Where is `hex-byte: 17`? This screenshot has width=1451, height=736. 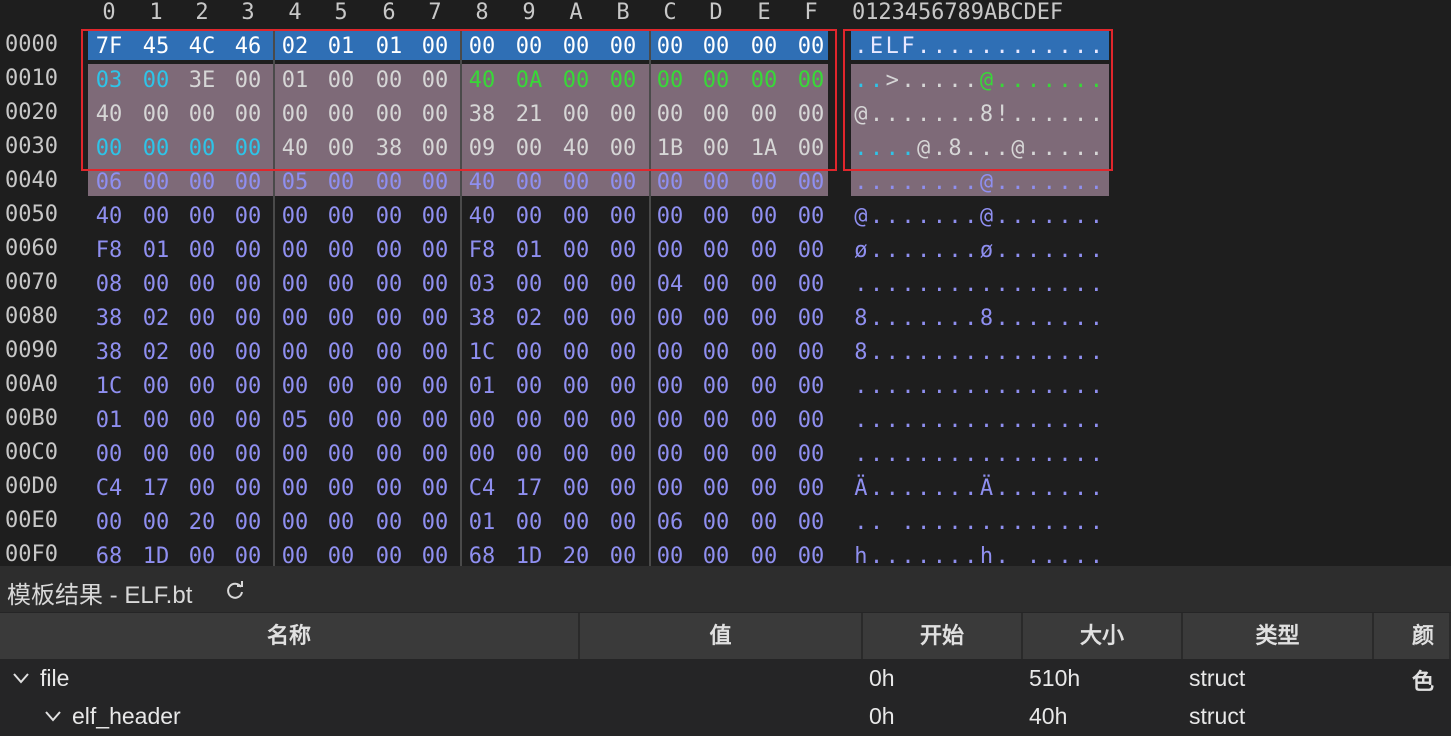 hex-byte: 17 is located at coordinates (156, 489).